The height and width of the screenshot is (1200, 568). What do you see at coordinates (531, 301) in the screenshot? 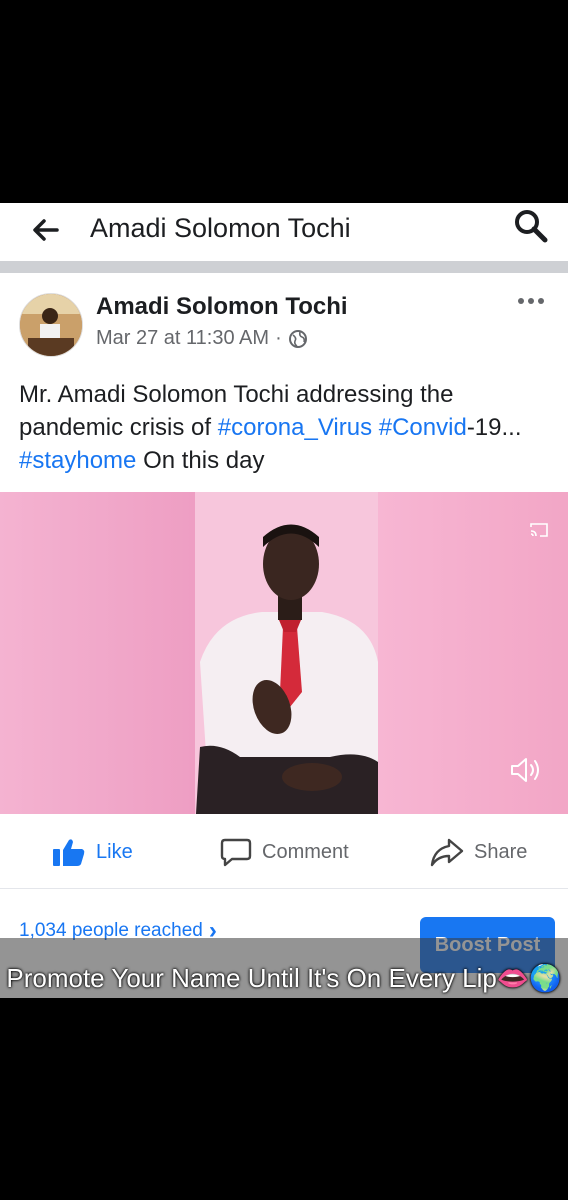
I see `more-options-icon` at bounding box center [531, 301].